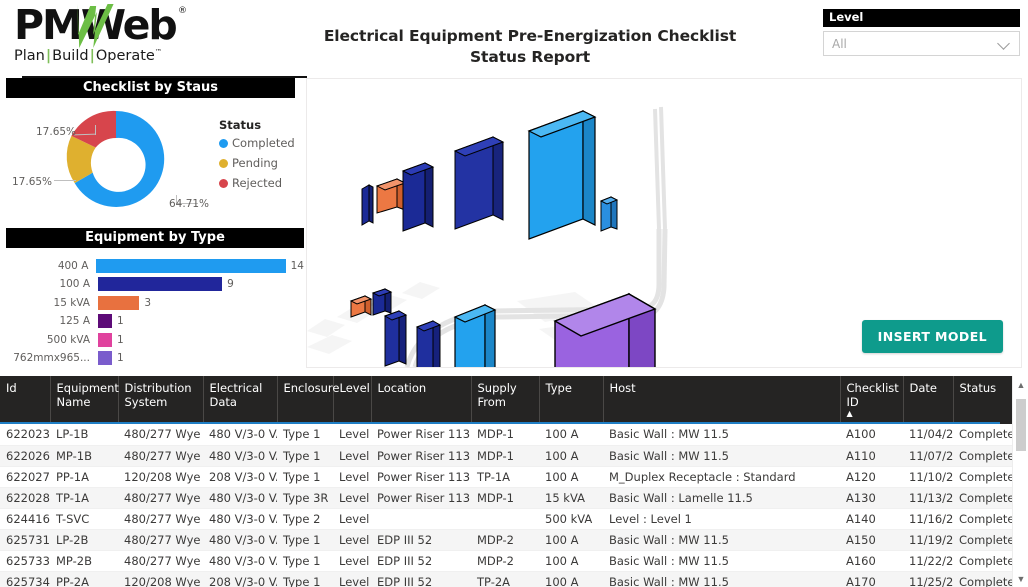 The width and height of the screenshot is (1028, 587). I want to click on table-header-label: Enclosure, so click(311, 388).